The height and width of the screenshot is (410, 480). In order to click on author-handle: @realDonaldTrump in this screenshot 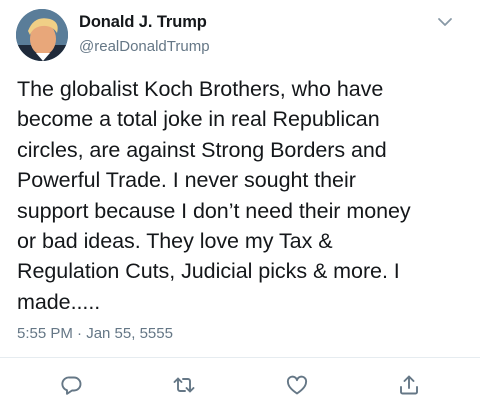, I will do `click(144, 46)`.